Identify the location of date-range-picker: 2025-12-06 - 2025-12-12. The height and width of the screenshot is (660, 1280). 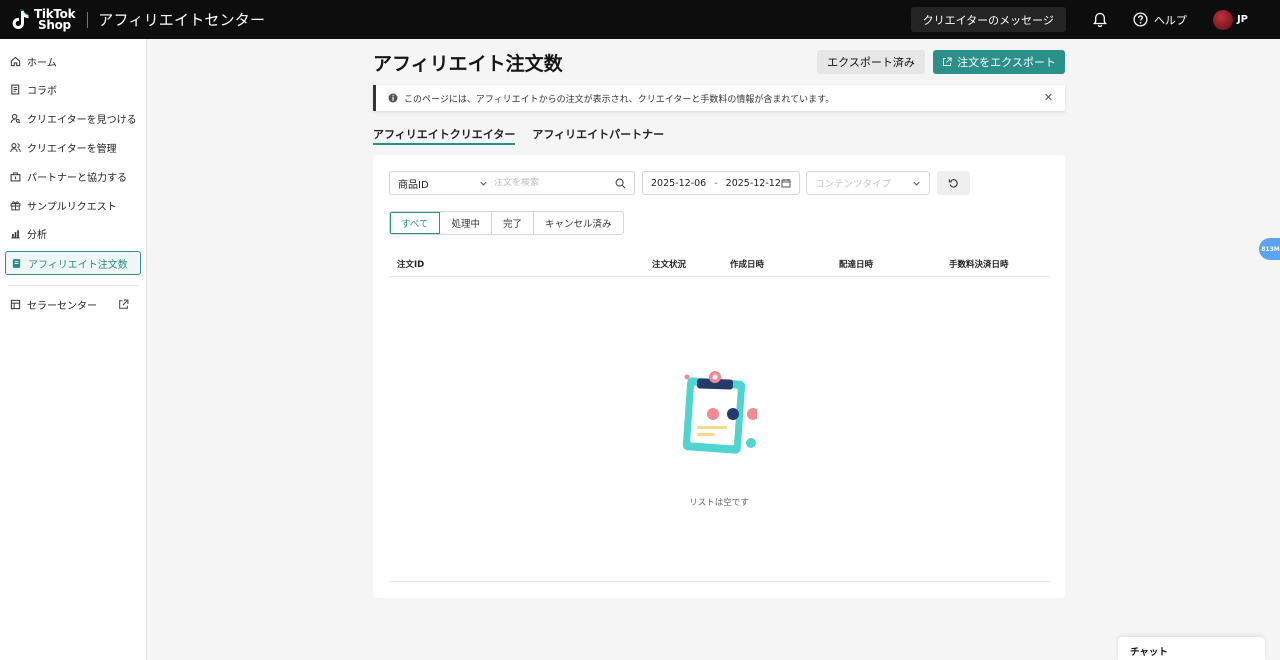
(721, 183).